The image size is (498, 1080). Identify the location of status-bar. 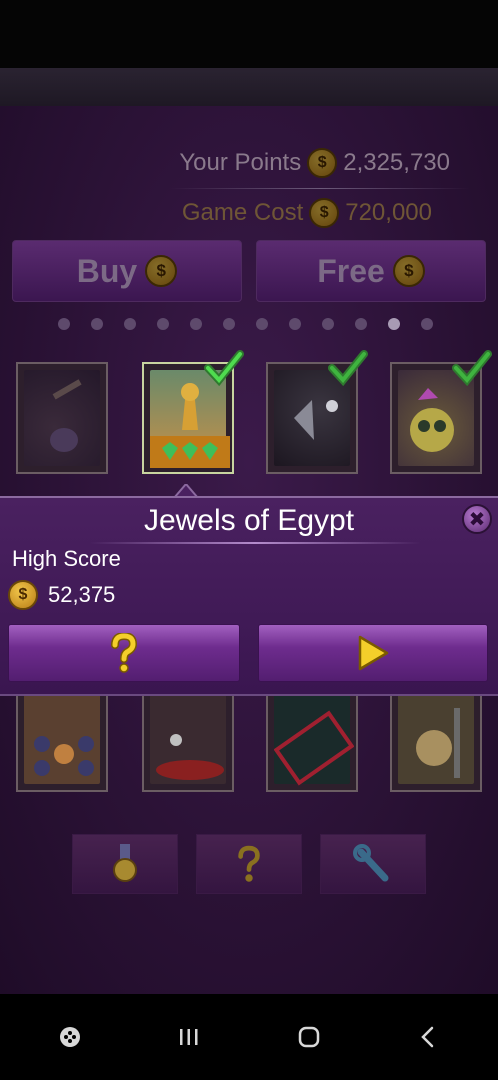
(249, 34).